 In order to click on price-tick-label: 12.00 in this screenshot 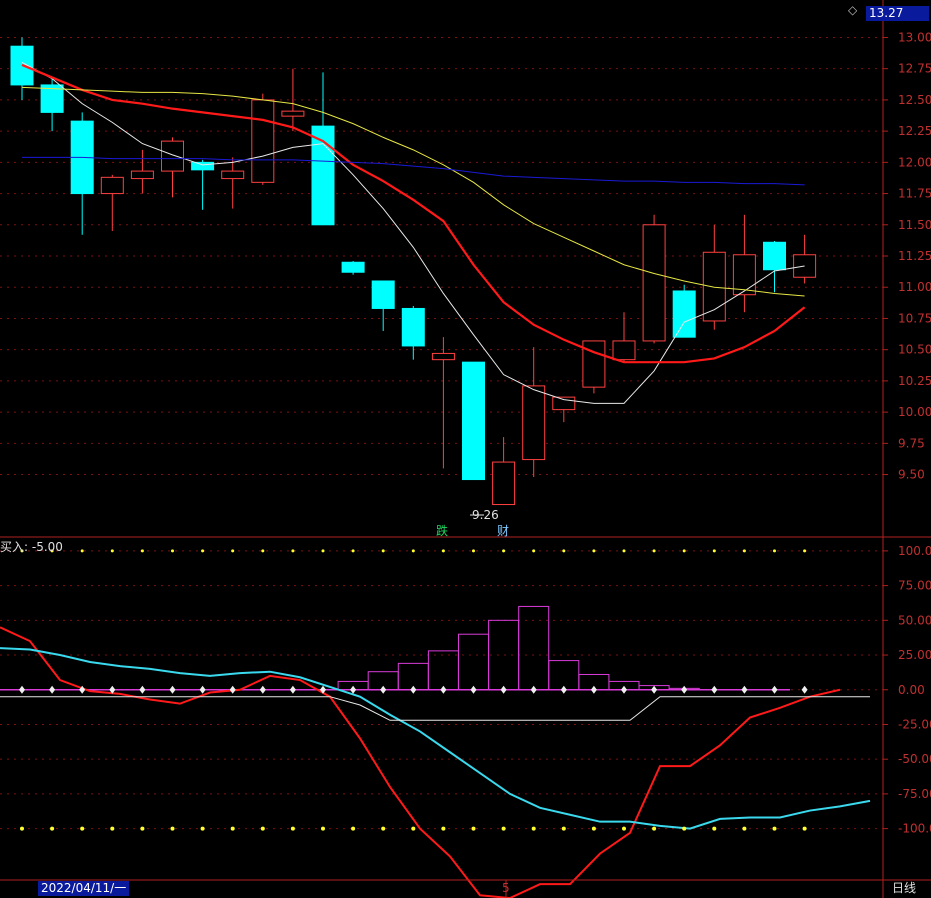, I will do `click(914, 162)`.